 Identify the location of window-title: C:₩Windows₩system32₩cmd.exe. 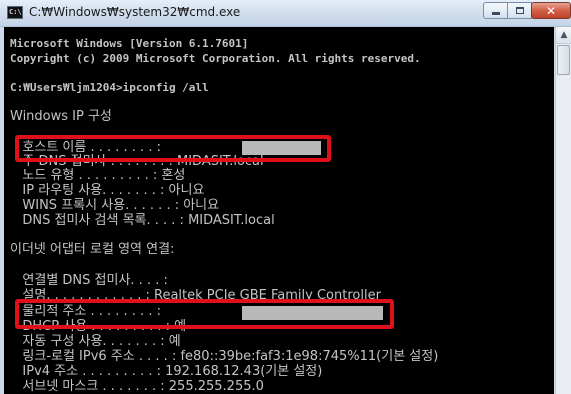
(135, 12).